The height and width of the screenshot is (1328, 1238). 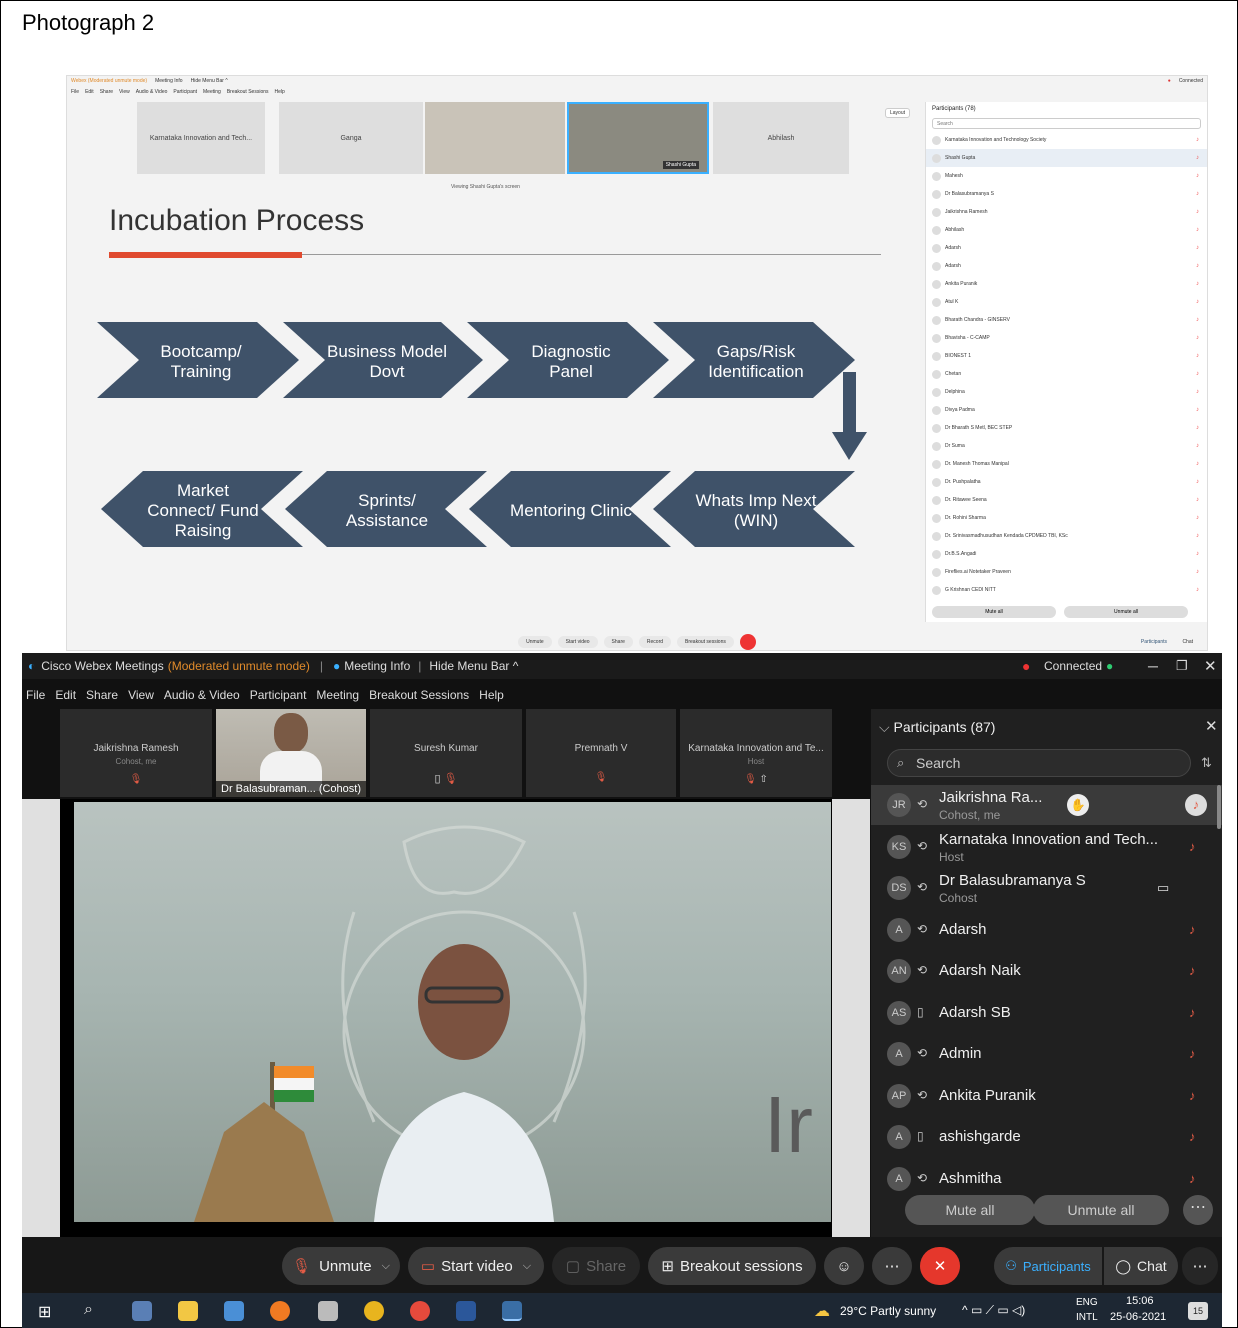 I want to click on top-menu-meeting: Meeting, so click(x=212, y=93).